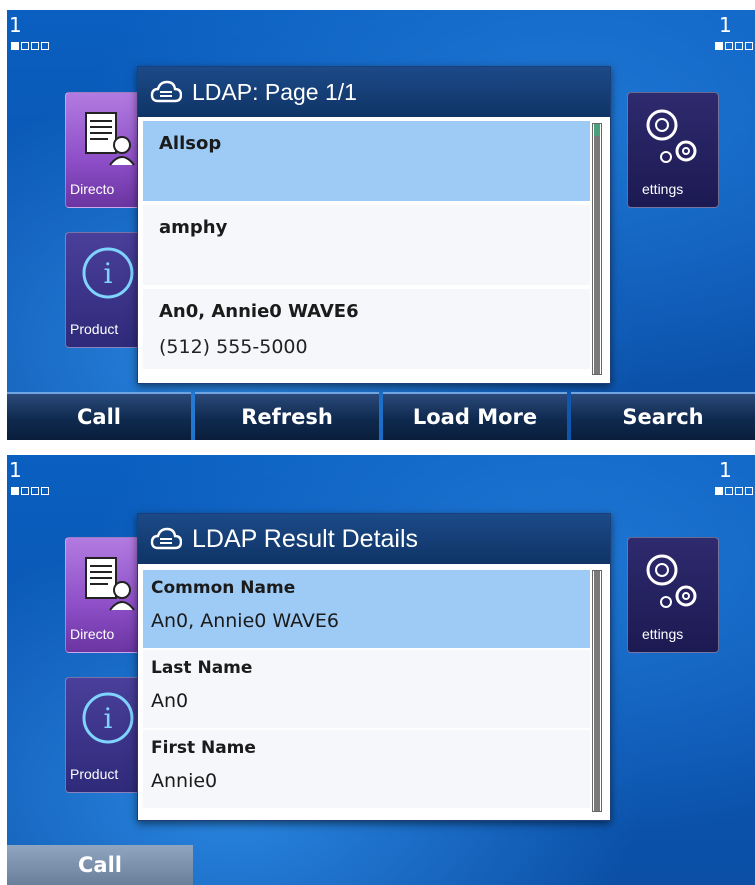 Image resolution: width=755 pixels, height=885 pixels. I want to click on detail-field: Last Name An0, so click(366, 690).